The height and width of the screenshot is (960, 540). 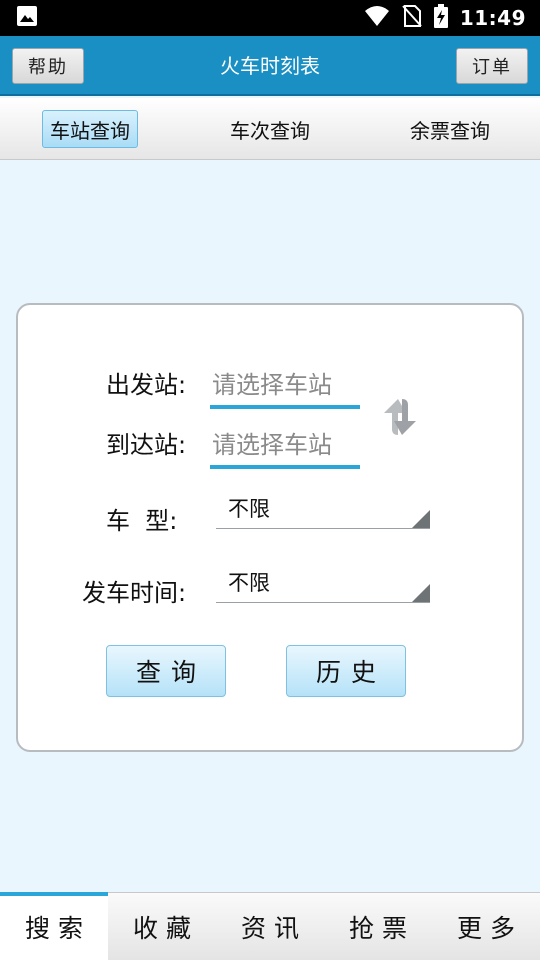 What do you see at coordinates (323, 511) in the screenshot?
I see `train-type-select: 不限` at bounding box center [323, 511].